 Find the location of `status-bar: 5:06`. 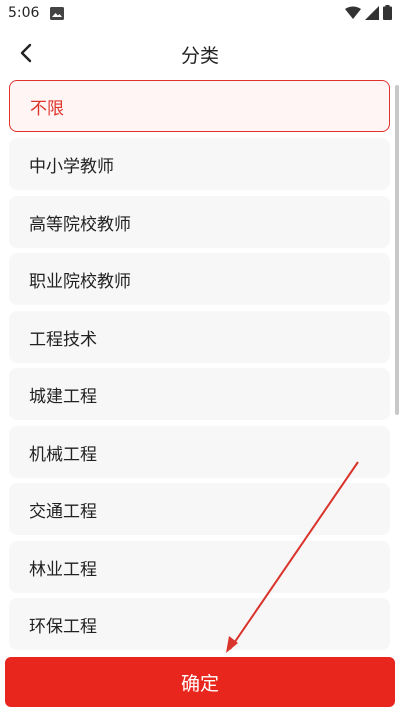

status-bar: 5:06 is located at coordinates (200, 14).